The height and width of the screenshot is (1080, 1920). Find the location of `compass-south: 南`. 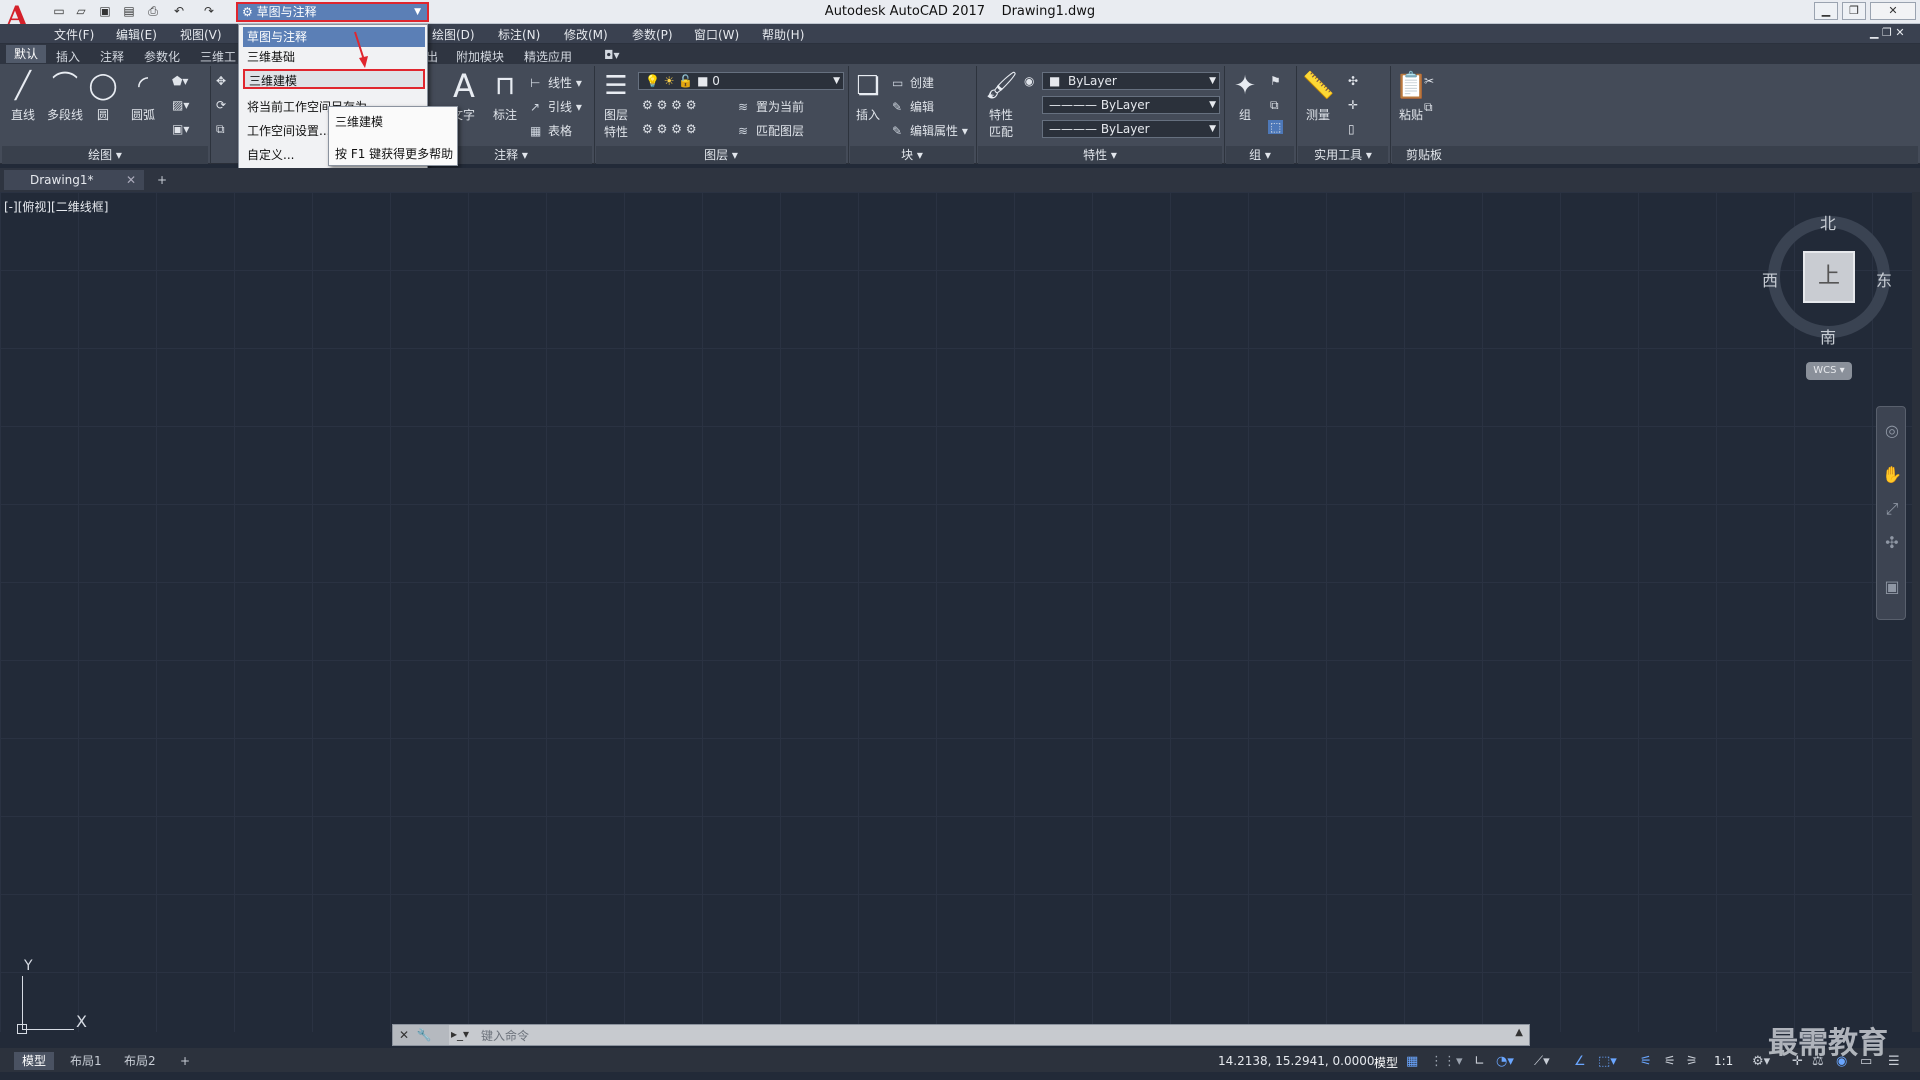

compass-south: 南 is located at coordinates (1828, 336).